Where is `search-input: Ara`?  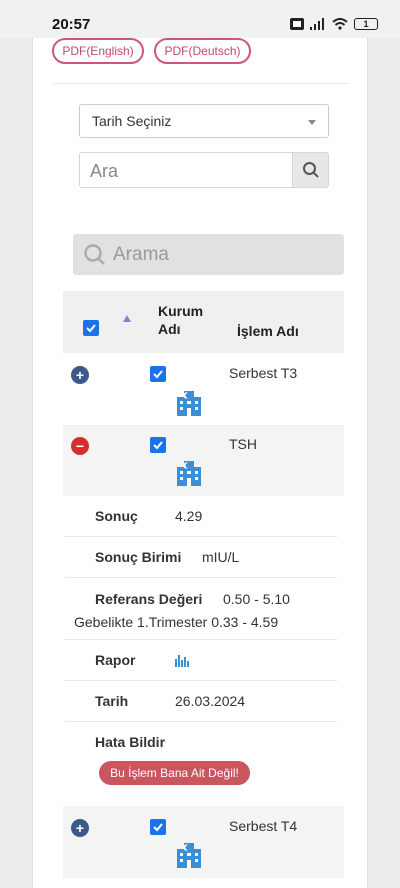 search-input: Ara is located at coordinates (186, 170).